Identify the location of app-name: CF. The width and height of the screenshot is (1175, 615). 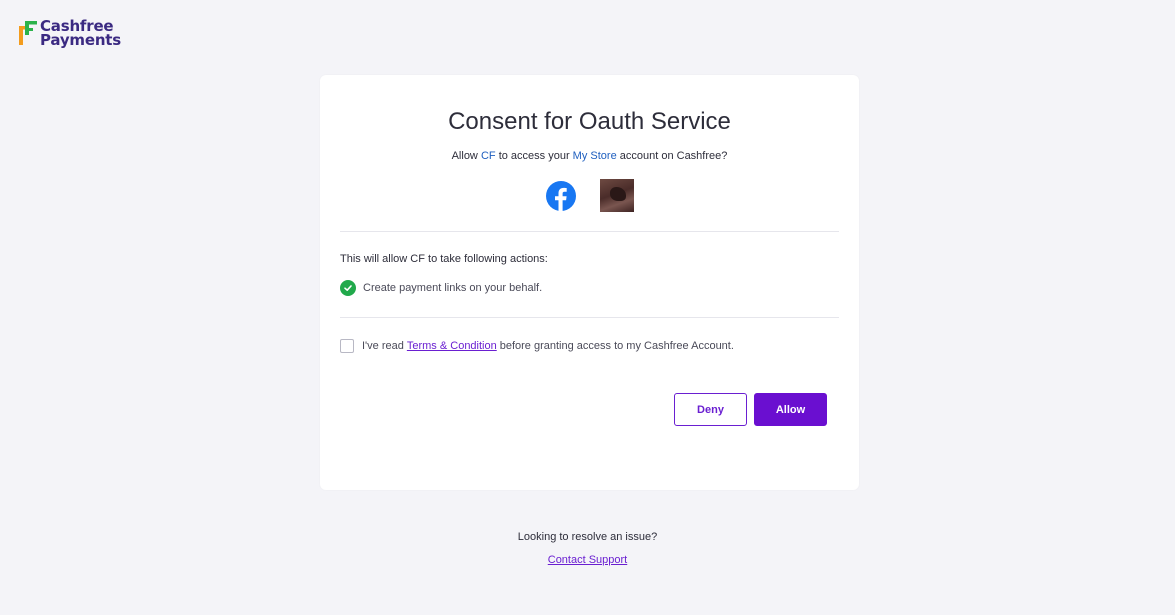
(488, 156).